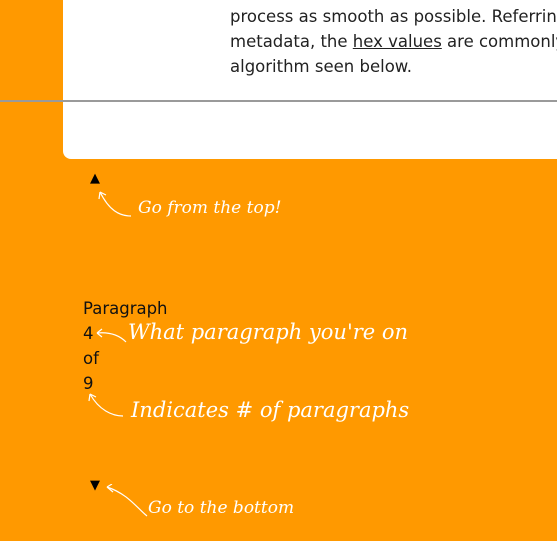 The width and height of the screenshot is (557, 541). What do you see at coordinates (125, 308) in the screenshot?
I see `paragraph-label: Paragraph` at bounding box center [125, 308].